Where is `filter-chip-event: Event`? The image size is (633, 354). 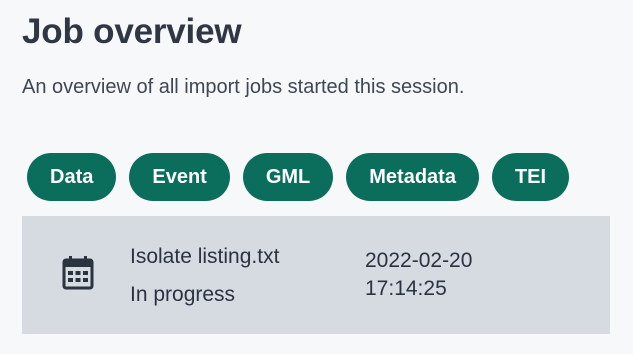
filter-chip-event: Event is located at coordinates (179, 177).